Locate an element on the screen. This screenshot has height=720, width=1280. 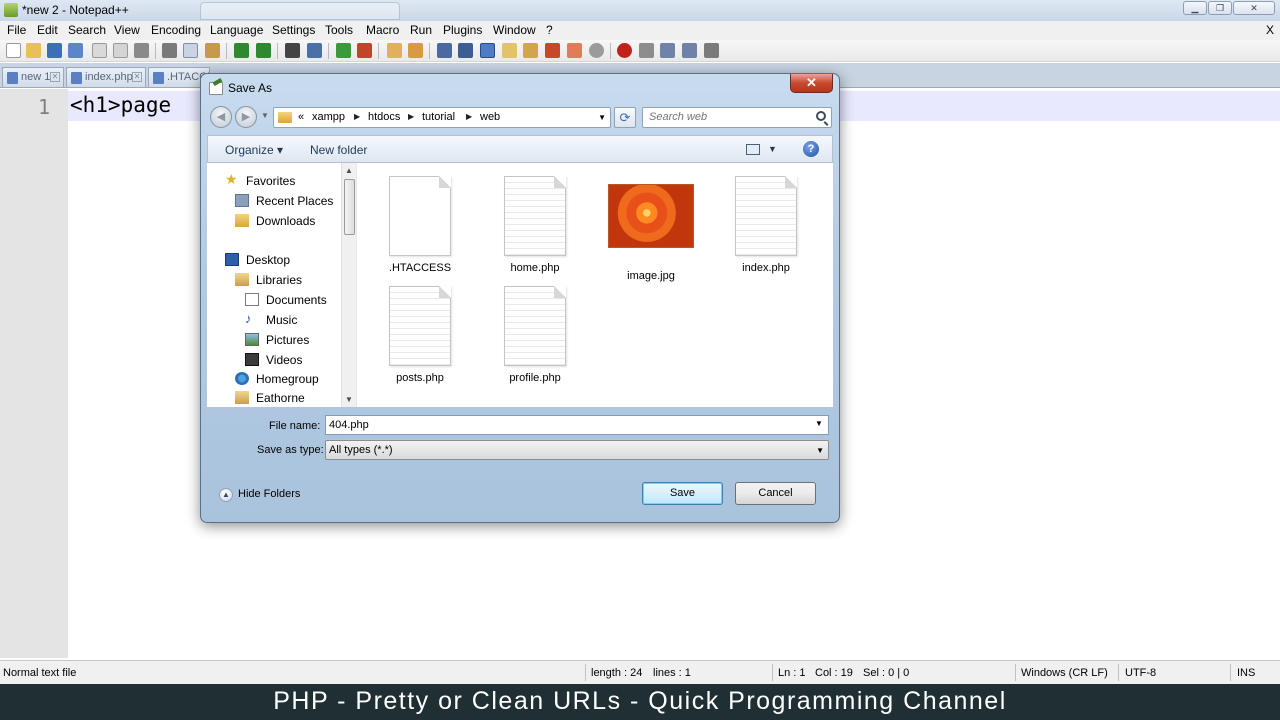
navigation-scrollbar: ▲ ▼ is located at coordinates (348, 285).